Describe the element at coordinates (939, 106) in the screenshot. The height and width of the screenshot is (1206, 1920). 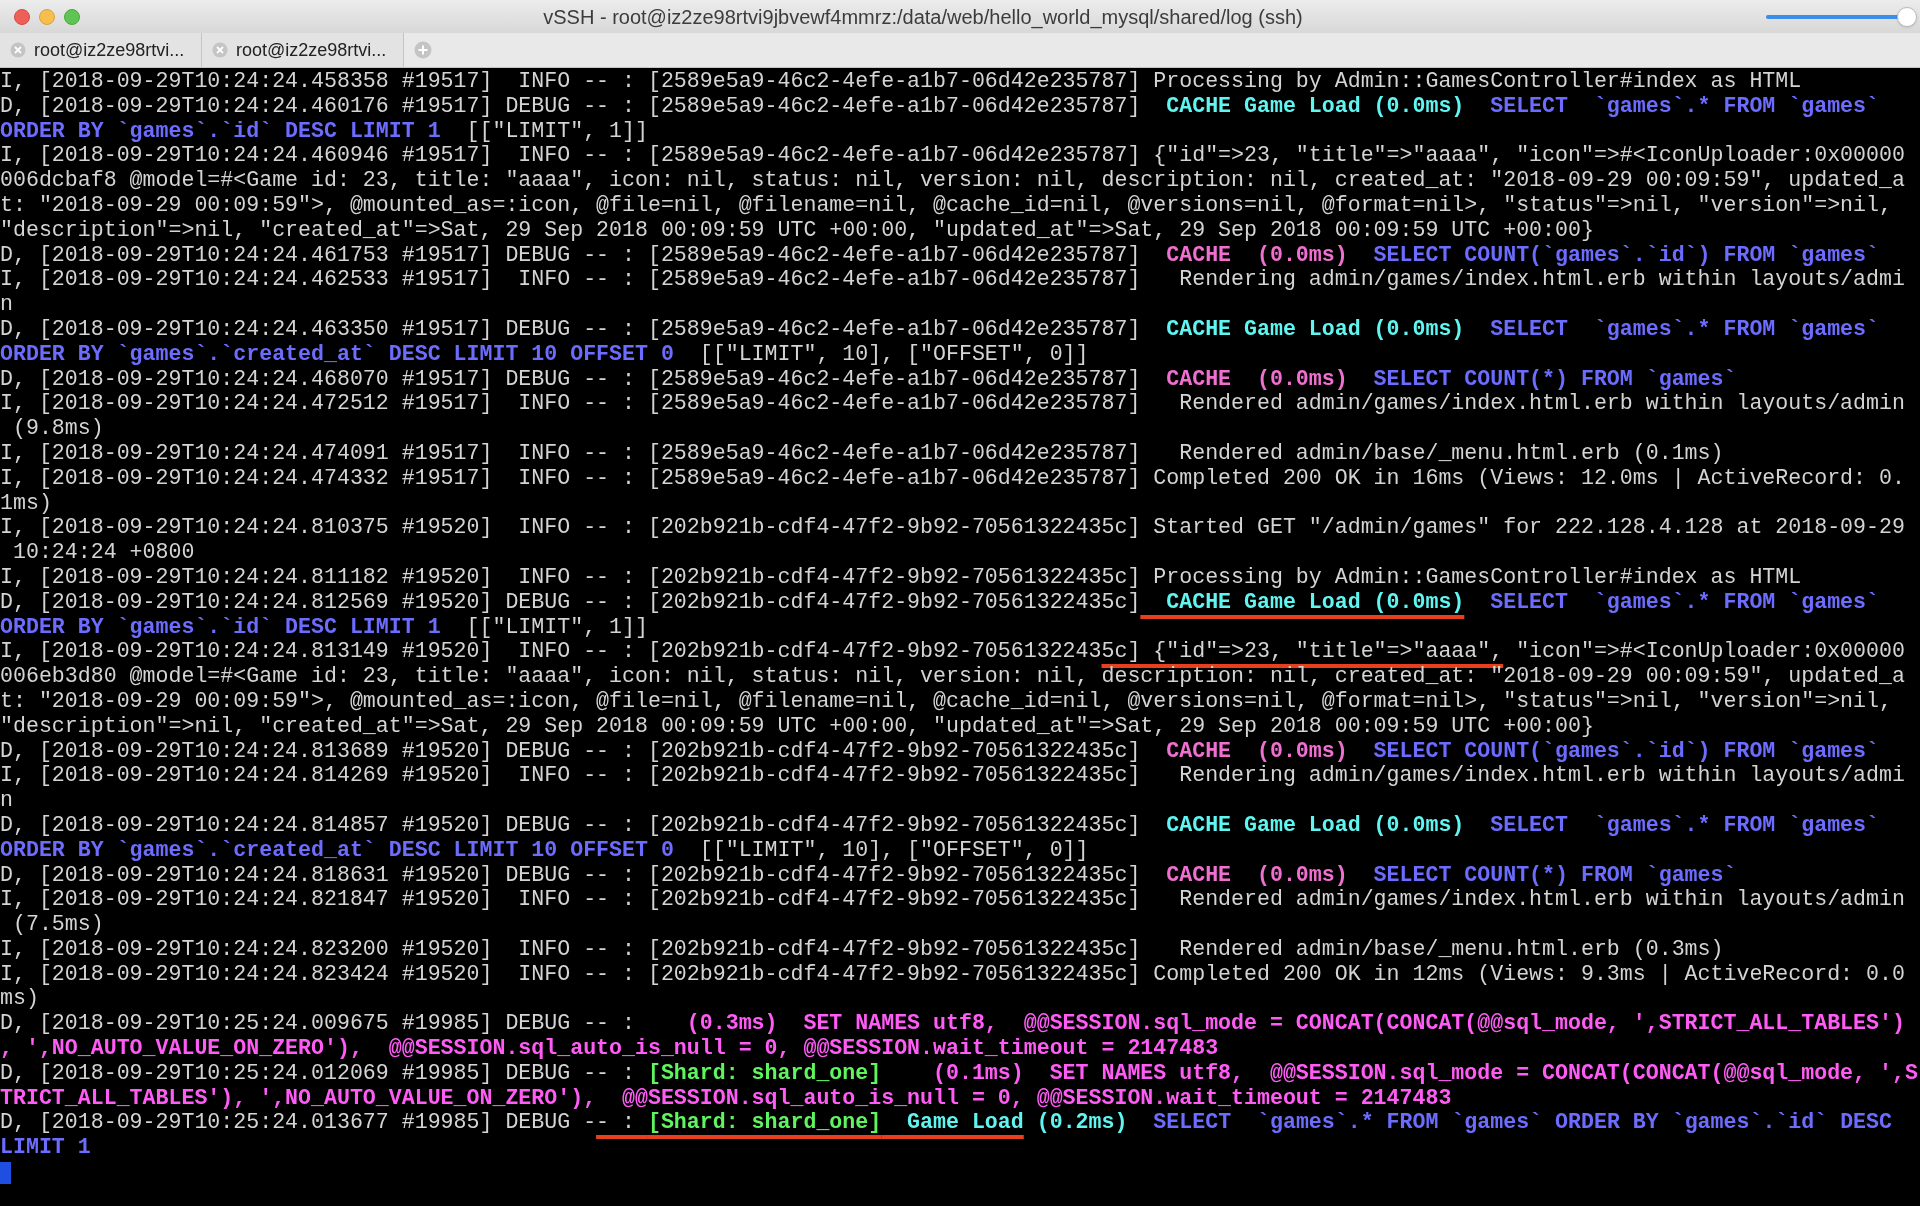
I see `terminal-line: D, [2018-09-29T10:24:24.460176 #19517] DEBUG -- : [2589e5a9-46c2-4efe-a1b7-06d42e235787] CACHE Game Load (0.0ms) SELECT `games`.* FROM `games`` at that location.